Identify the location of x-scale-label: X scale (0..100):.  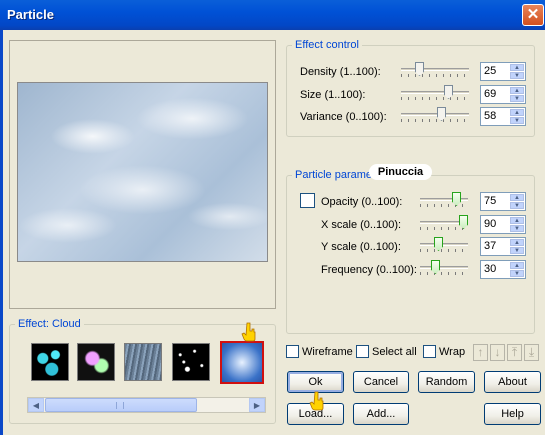
(361, 225).